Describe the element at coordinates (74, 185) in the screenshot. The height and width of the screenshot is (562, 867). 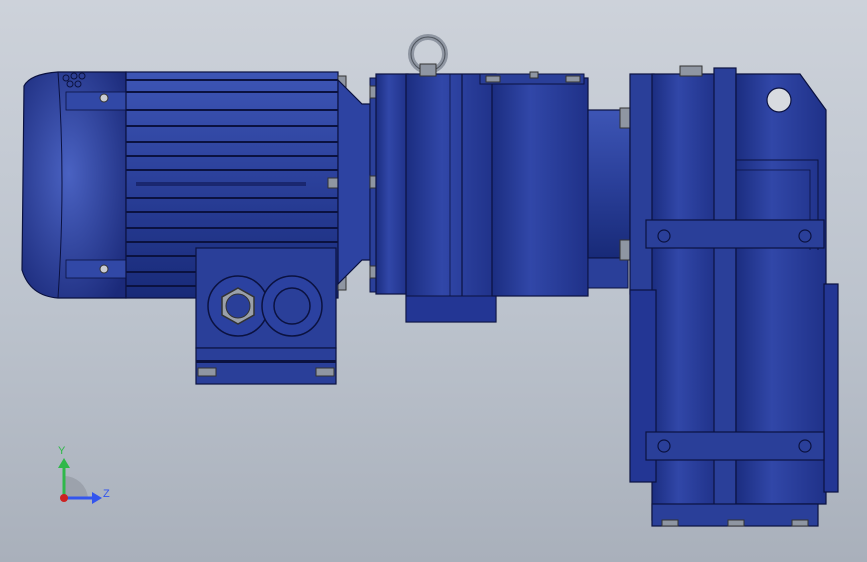
I see `motor-fan-cover` at that location.